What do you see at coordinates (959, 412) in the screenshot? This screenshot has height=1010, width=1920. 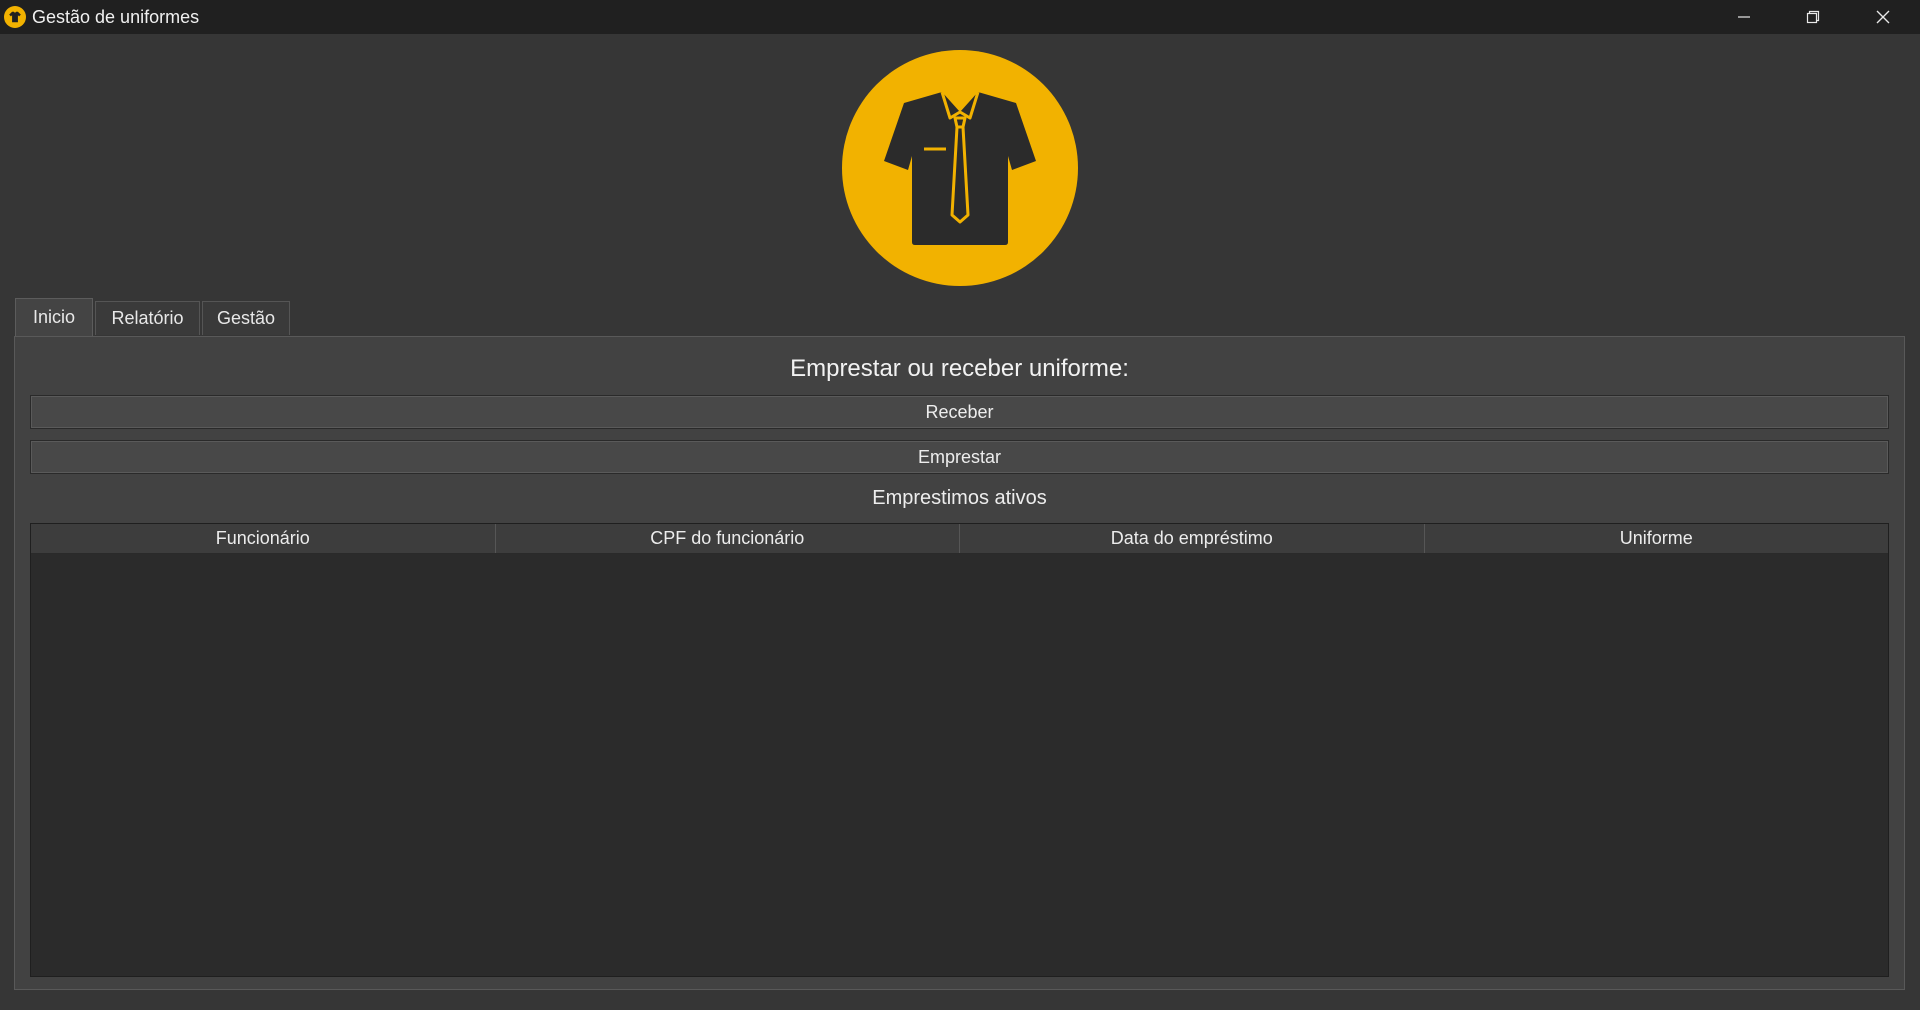 I see `receive-button: Receber` at bounding box center [959, 412].